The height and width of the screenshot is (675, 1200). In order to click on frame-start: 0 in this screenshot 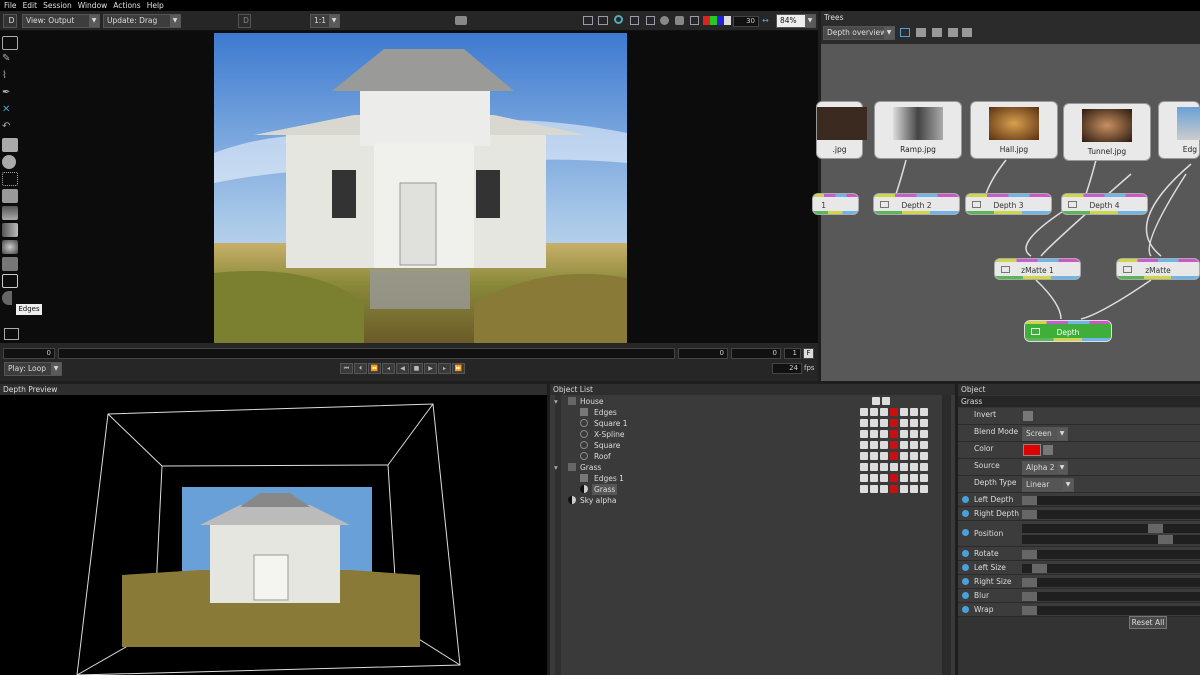, I will do `click(29, 353)`.